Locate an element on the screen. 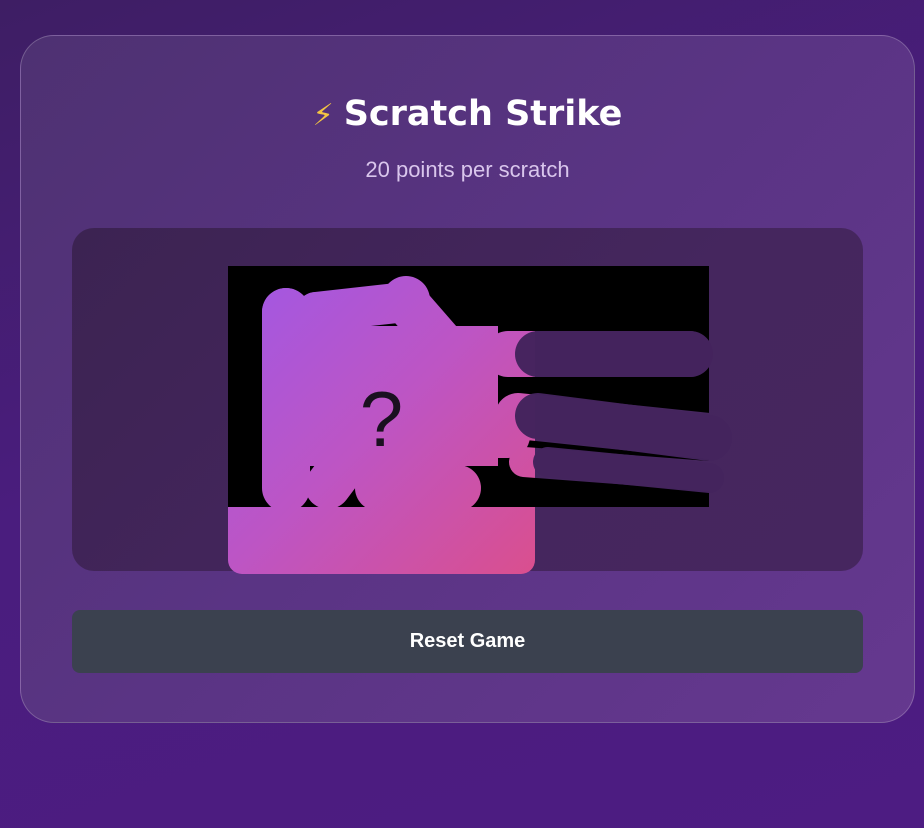 Image resolution: width=924 pixels, height=828 pixels. lightning-bolt-icon: ⚡ is located at coordinates (323, 115).